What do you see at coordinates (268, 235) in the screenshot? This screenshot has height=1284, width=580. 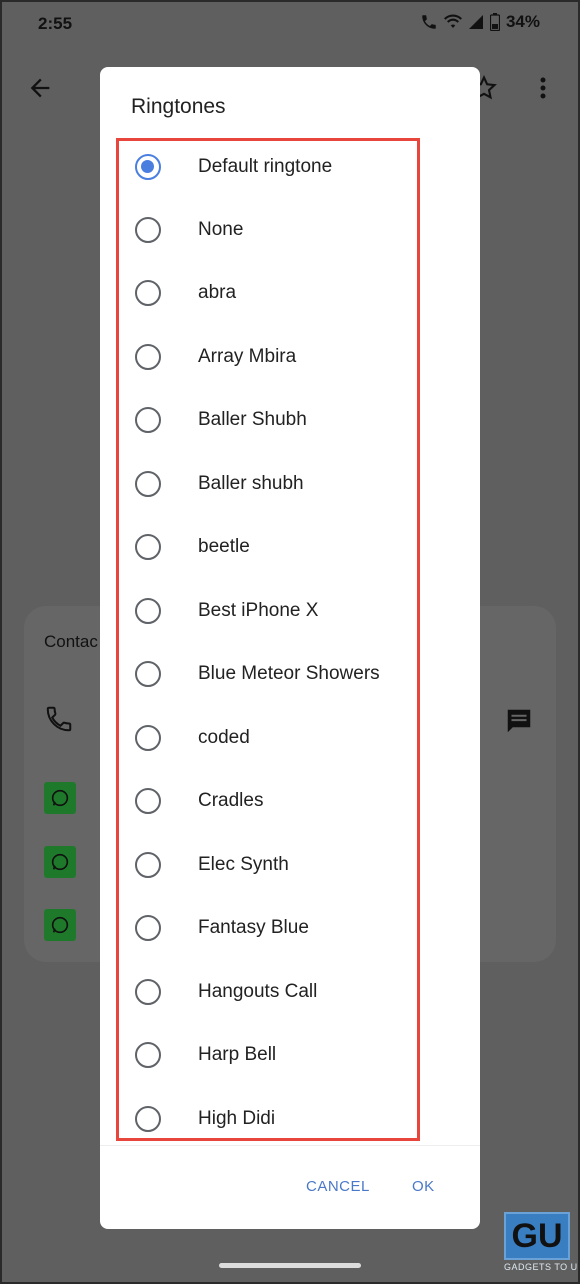 I see `ringtone-option: None` at bounding box center [268, 235].